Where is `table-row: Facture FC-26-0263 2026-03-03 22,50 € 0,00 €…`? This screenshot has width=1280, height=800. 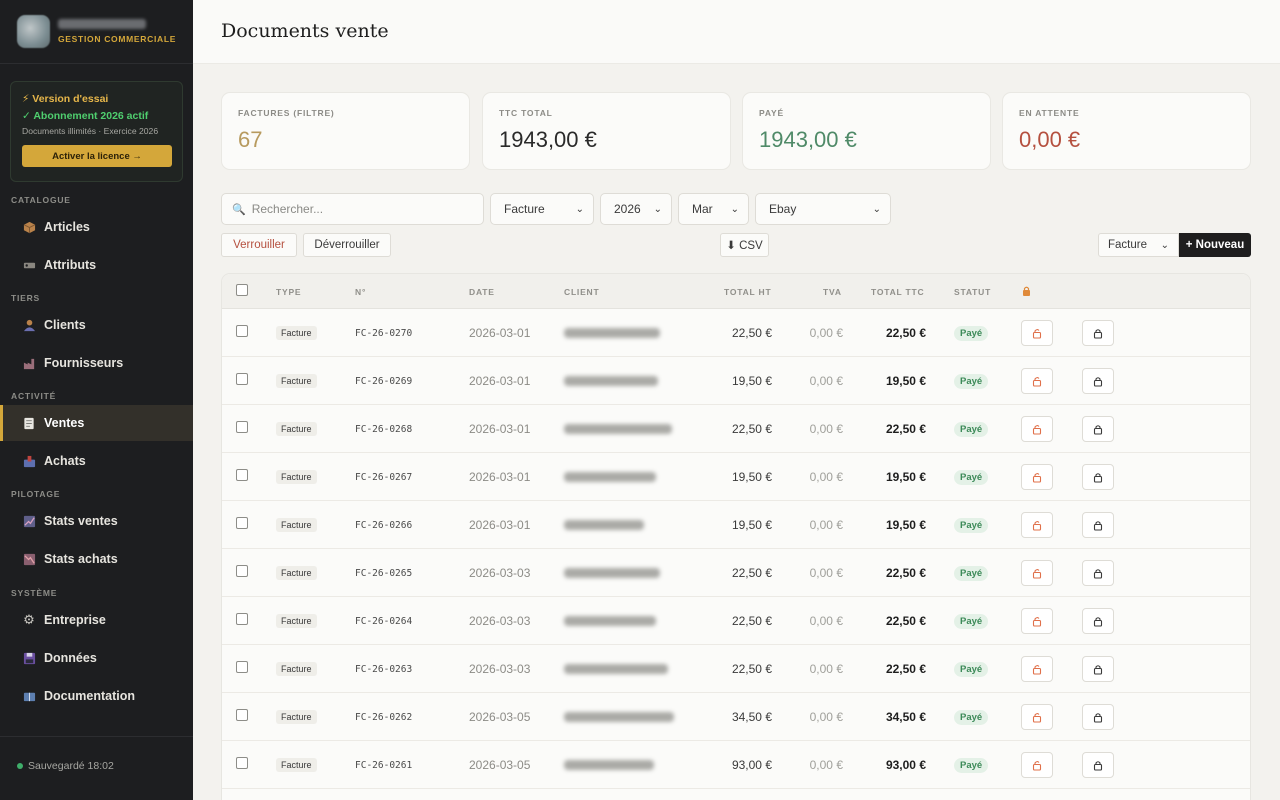 table-row: Facture FC-26-0263 2026-03-03 22,50 € 0,00 €… is located at coordinates (736, 669).